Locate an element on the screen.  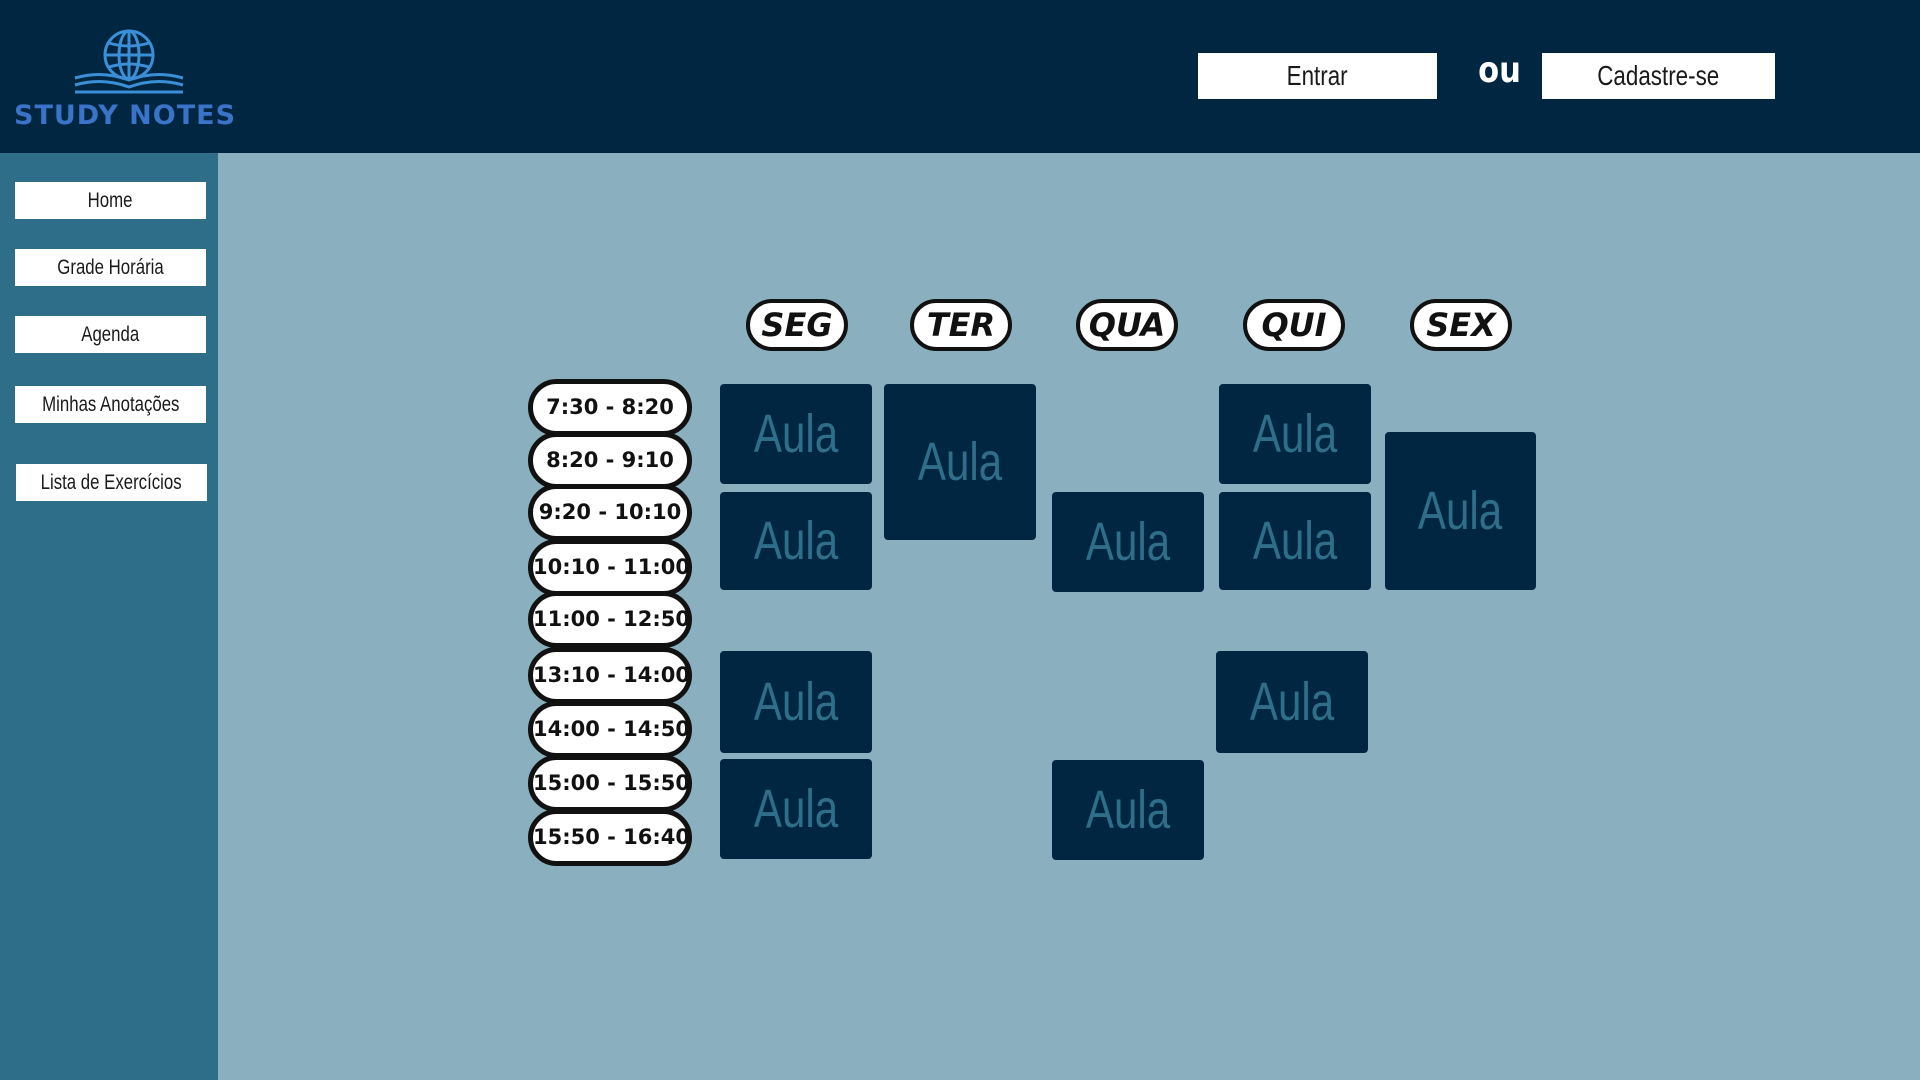
sidebar-item-label: Lista de Exercícios is located at coordinates (111, 482).